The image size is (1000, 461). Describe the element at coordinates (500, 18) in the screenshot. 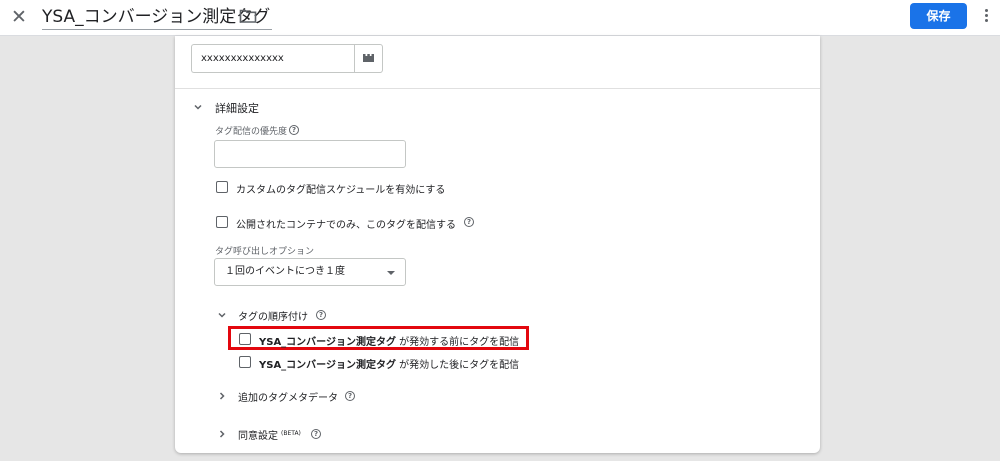

I see `top-bar: ✕ YSA_コンバージョン測定タグ 保存` at that location.